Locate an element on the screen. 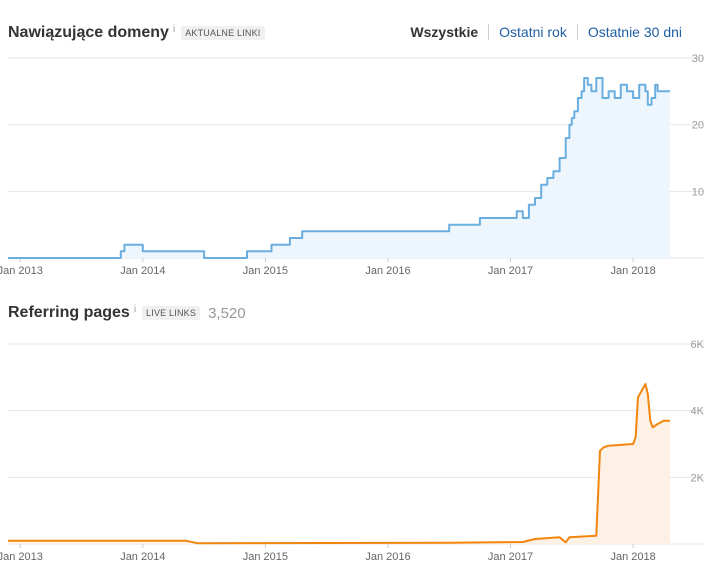  y-tick-label: 10 is located at coordinates (698, 192).